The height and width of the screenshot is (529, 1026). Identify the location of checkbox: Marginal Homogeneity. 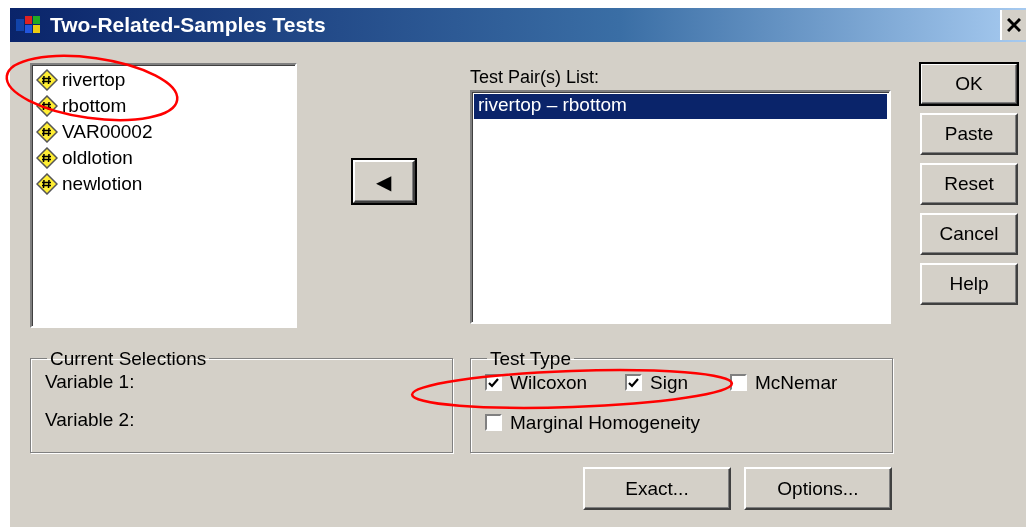
(593, 422).